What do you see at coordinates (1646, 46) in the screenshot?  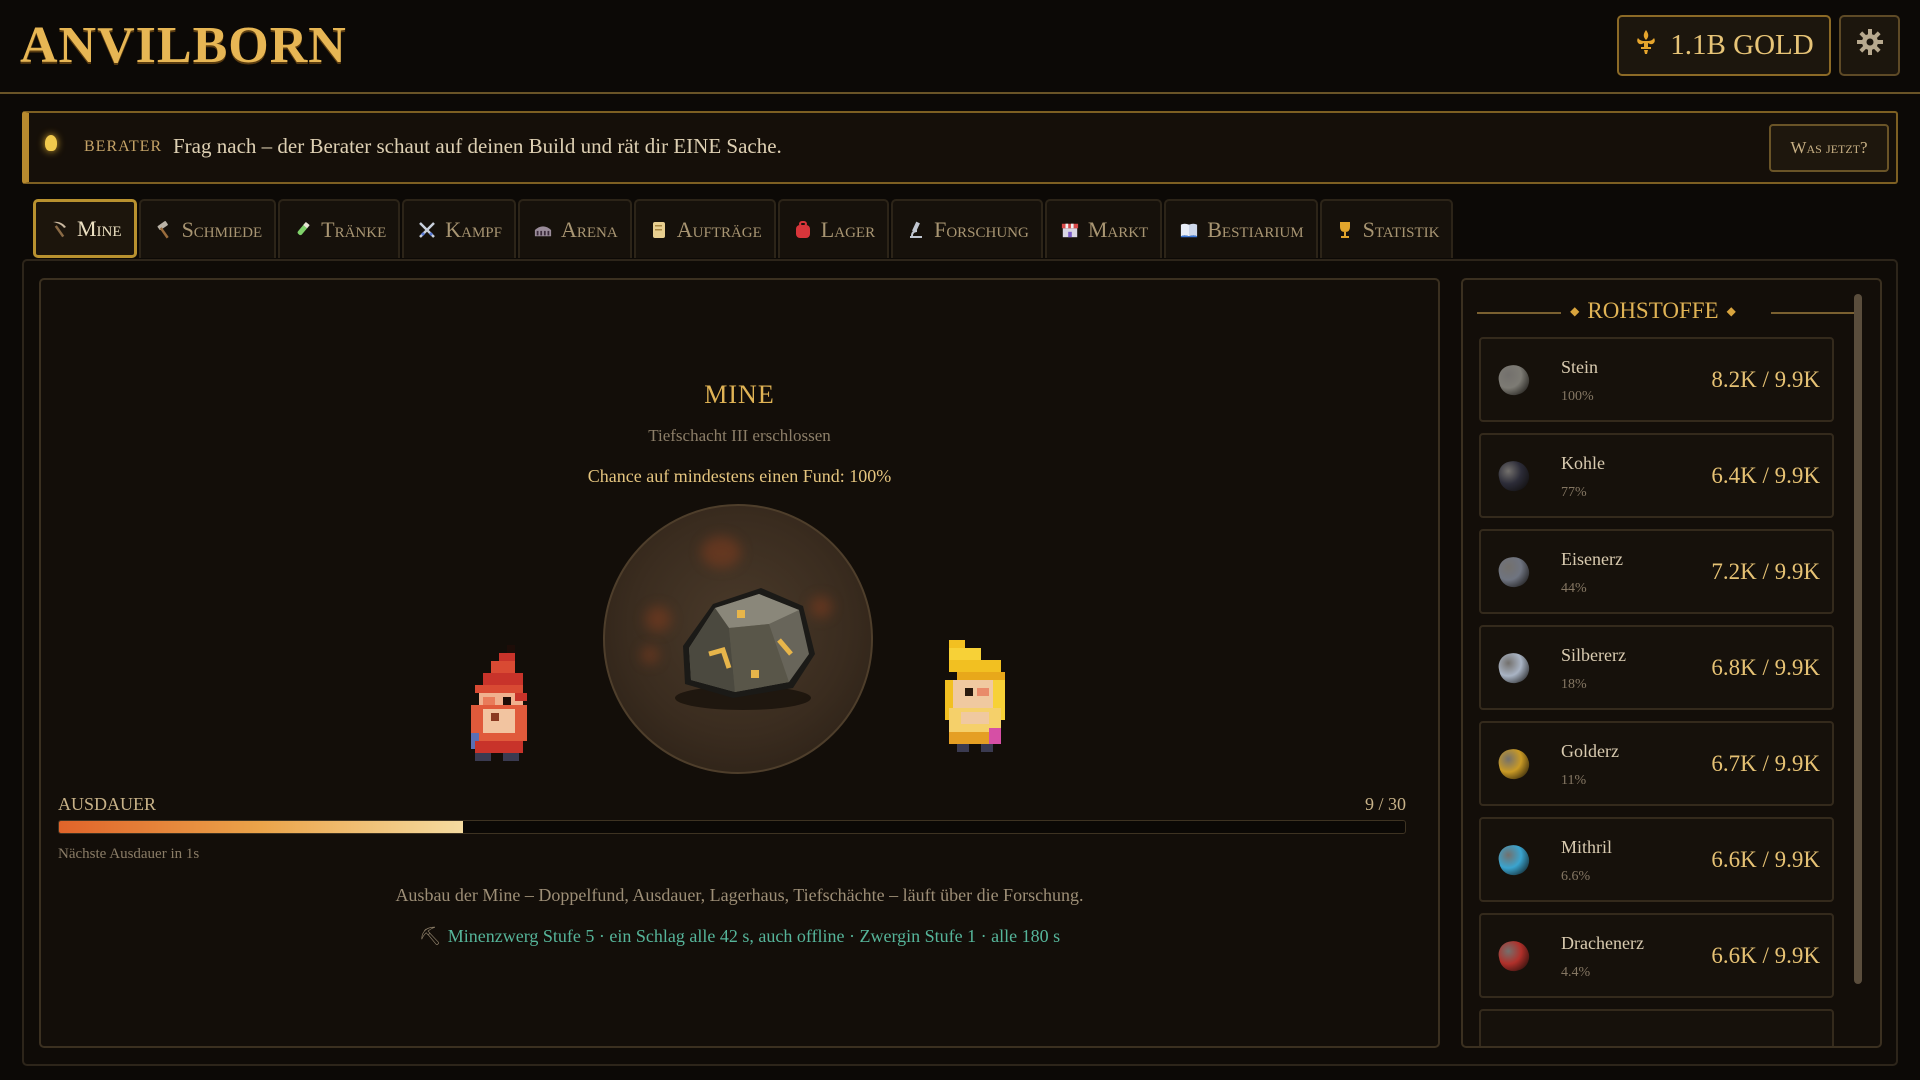 I see `fleur-de-lis-icon` at bounding box center [1646, 46].